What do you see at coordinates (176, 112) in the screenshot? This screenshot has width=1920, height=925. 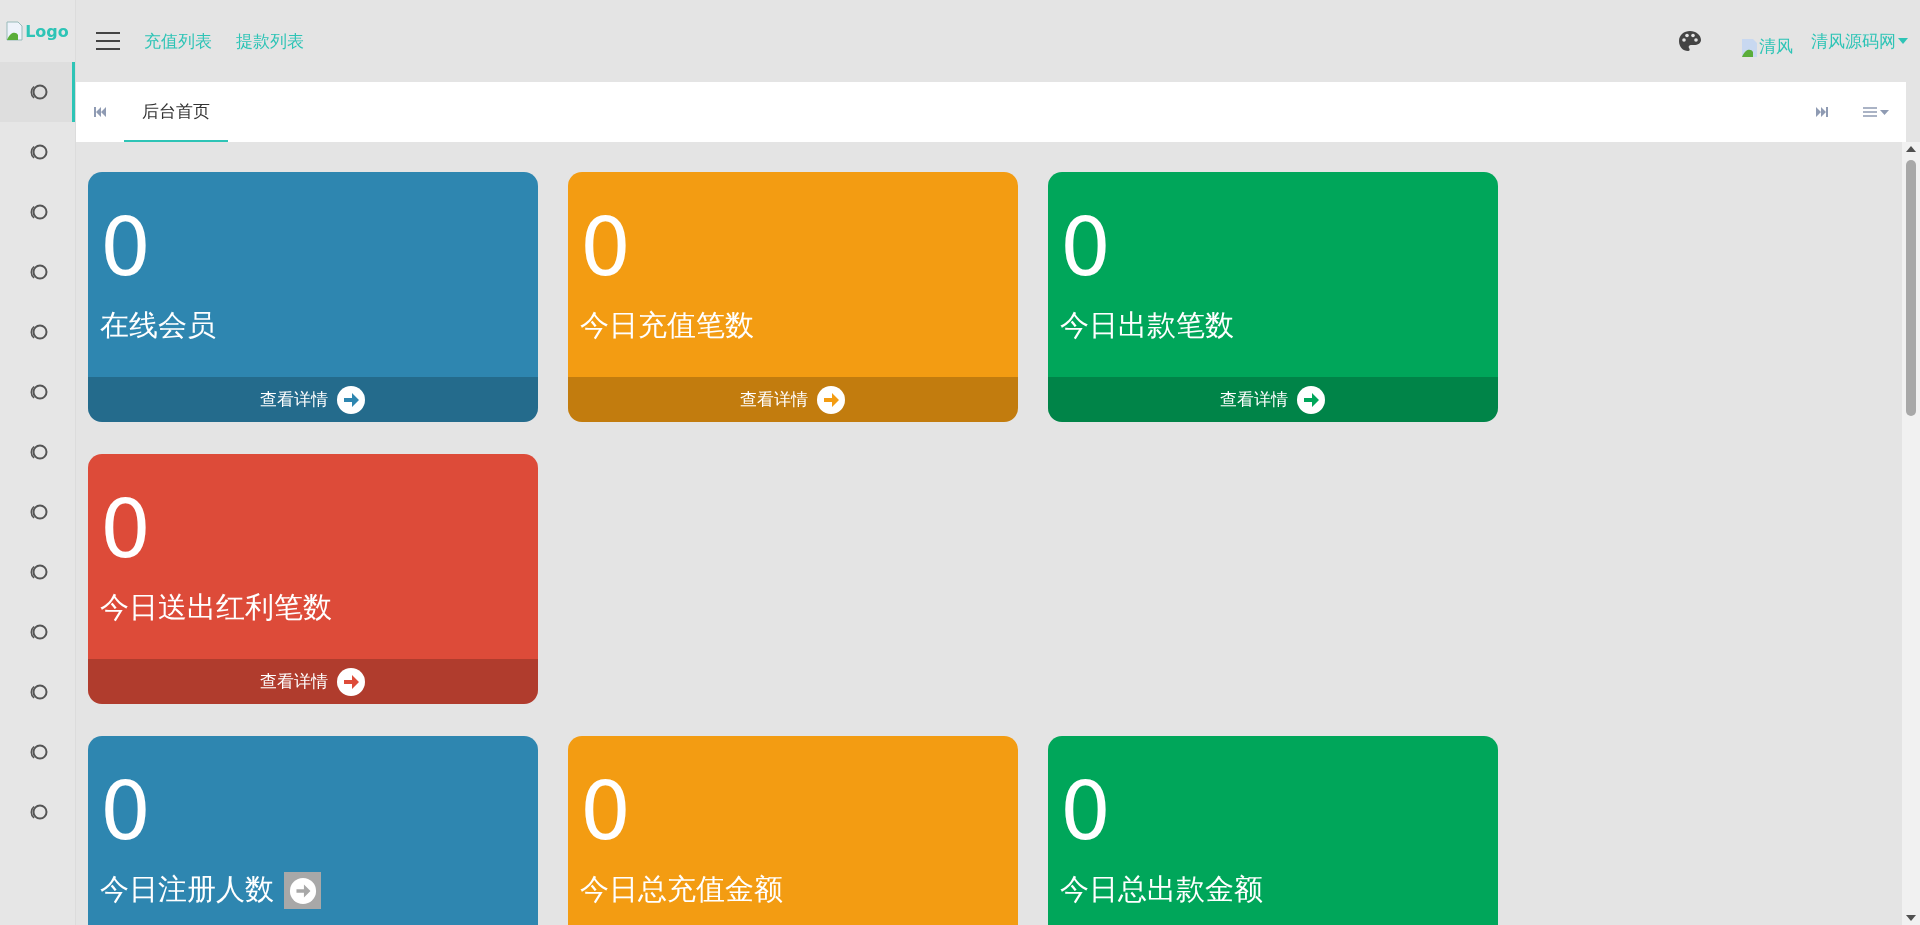 I see `tab: 后台首页` at bounding box center [176, 112].